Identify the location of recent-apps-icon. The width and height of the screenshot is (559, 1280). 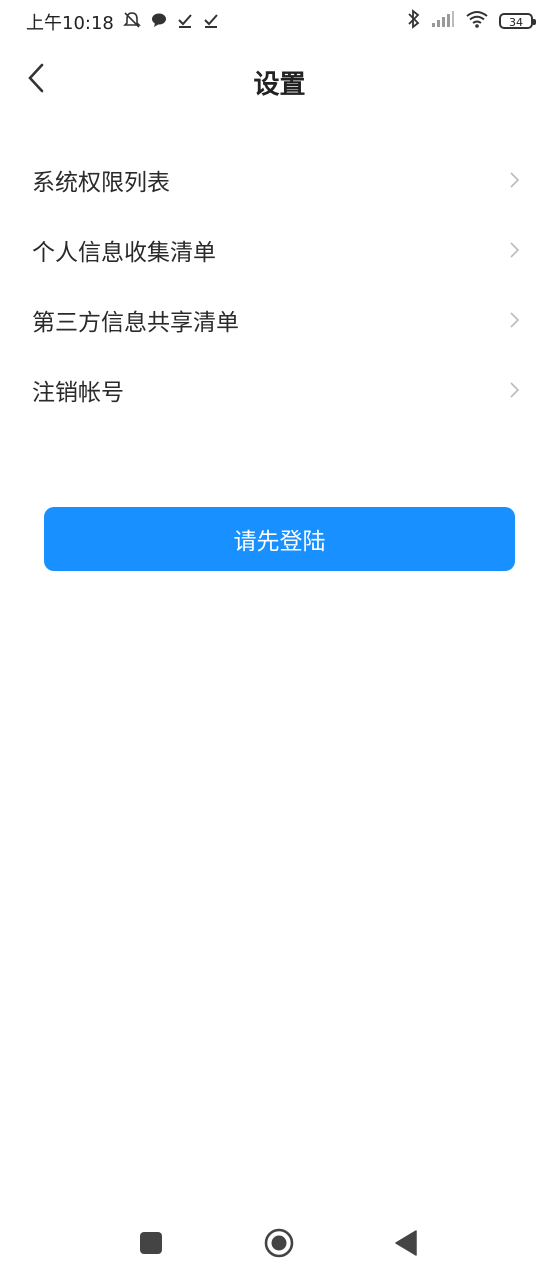
(151, 1243).